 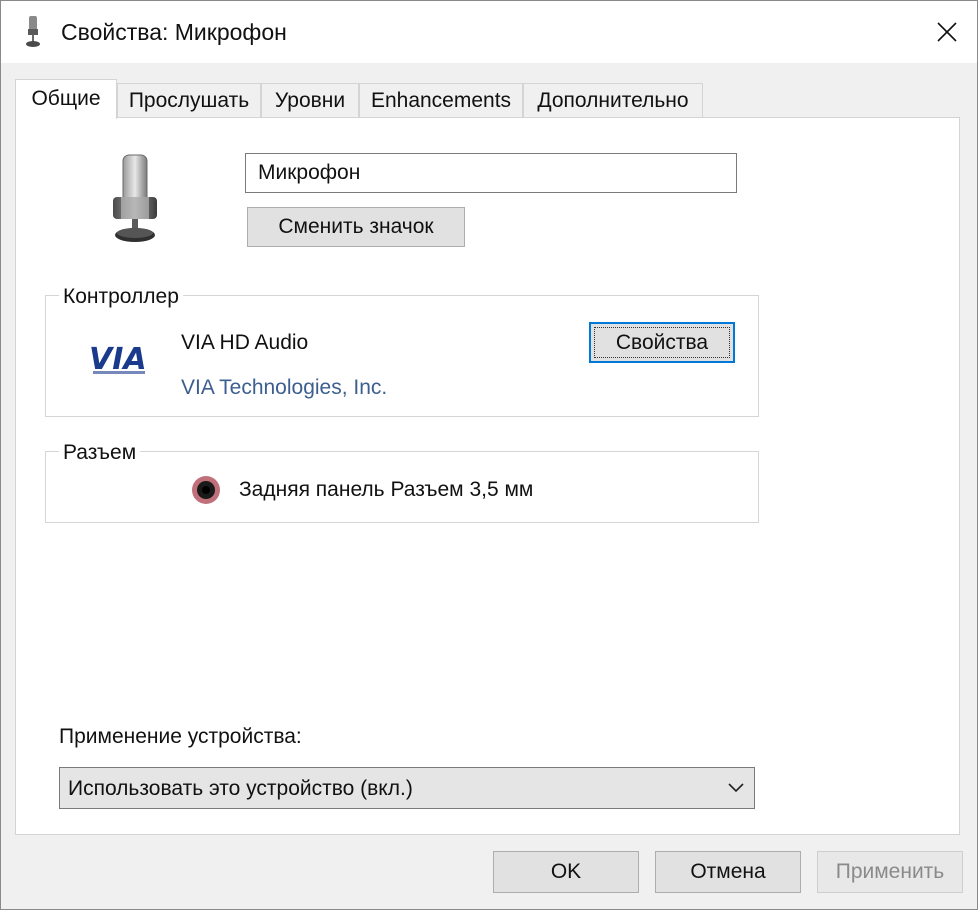 I want to click on cancel-button: Отмена, so click(x=728, y=872).